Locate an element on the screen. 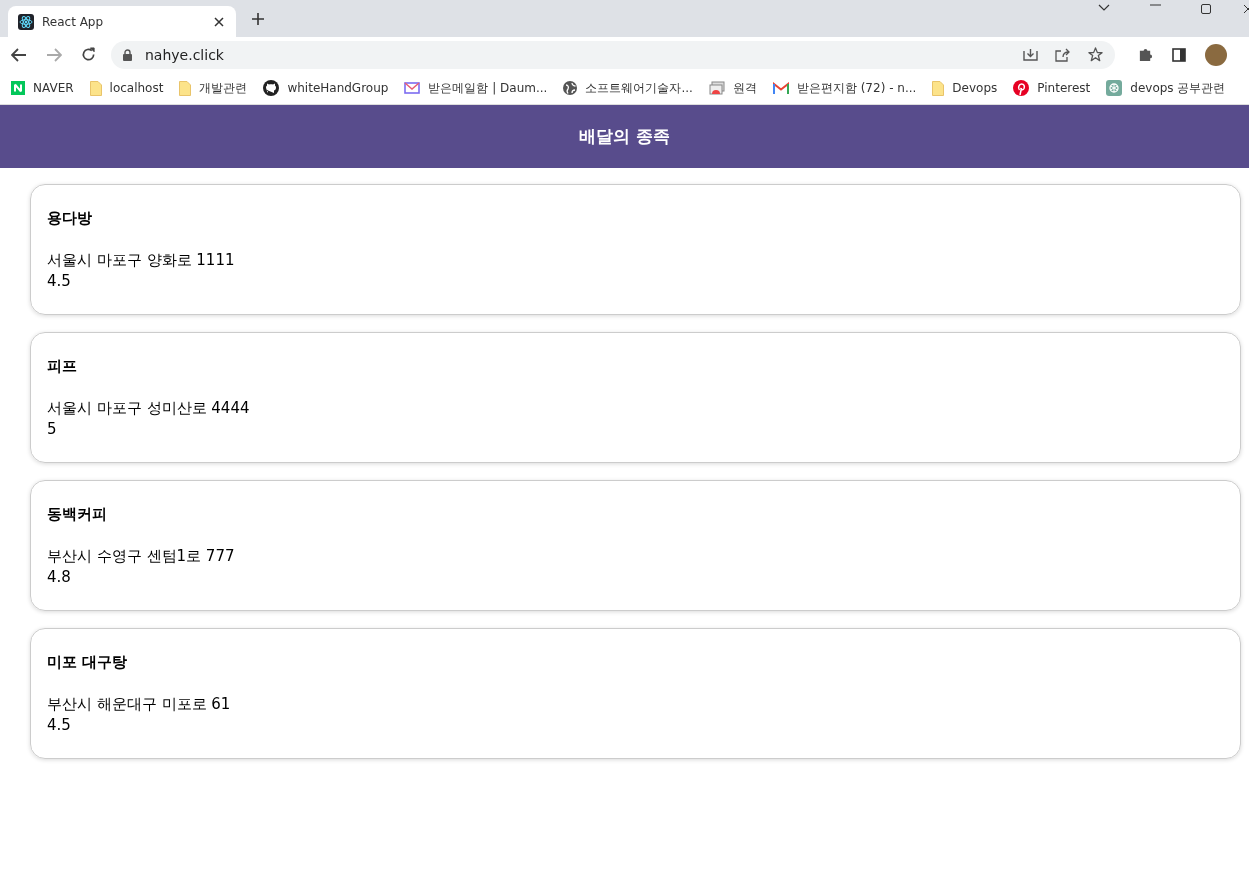 This screenshot has height=892, width=1249. store-rating: 5 is located at coordinates (52, 429).